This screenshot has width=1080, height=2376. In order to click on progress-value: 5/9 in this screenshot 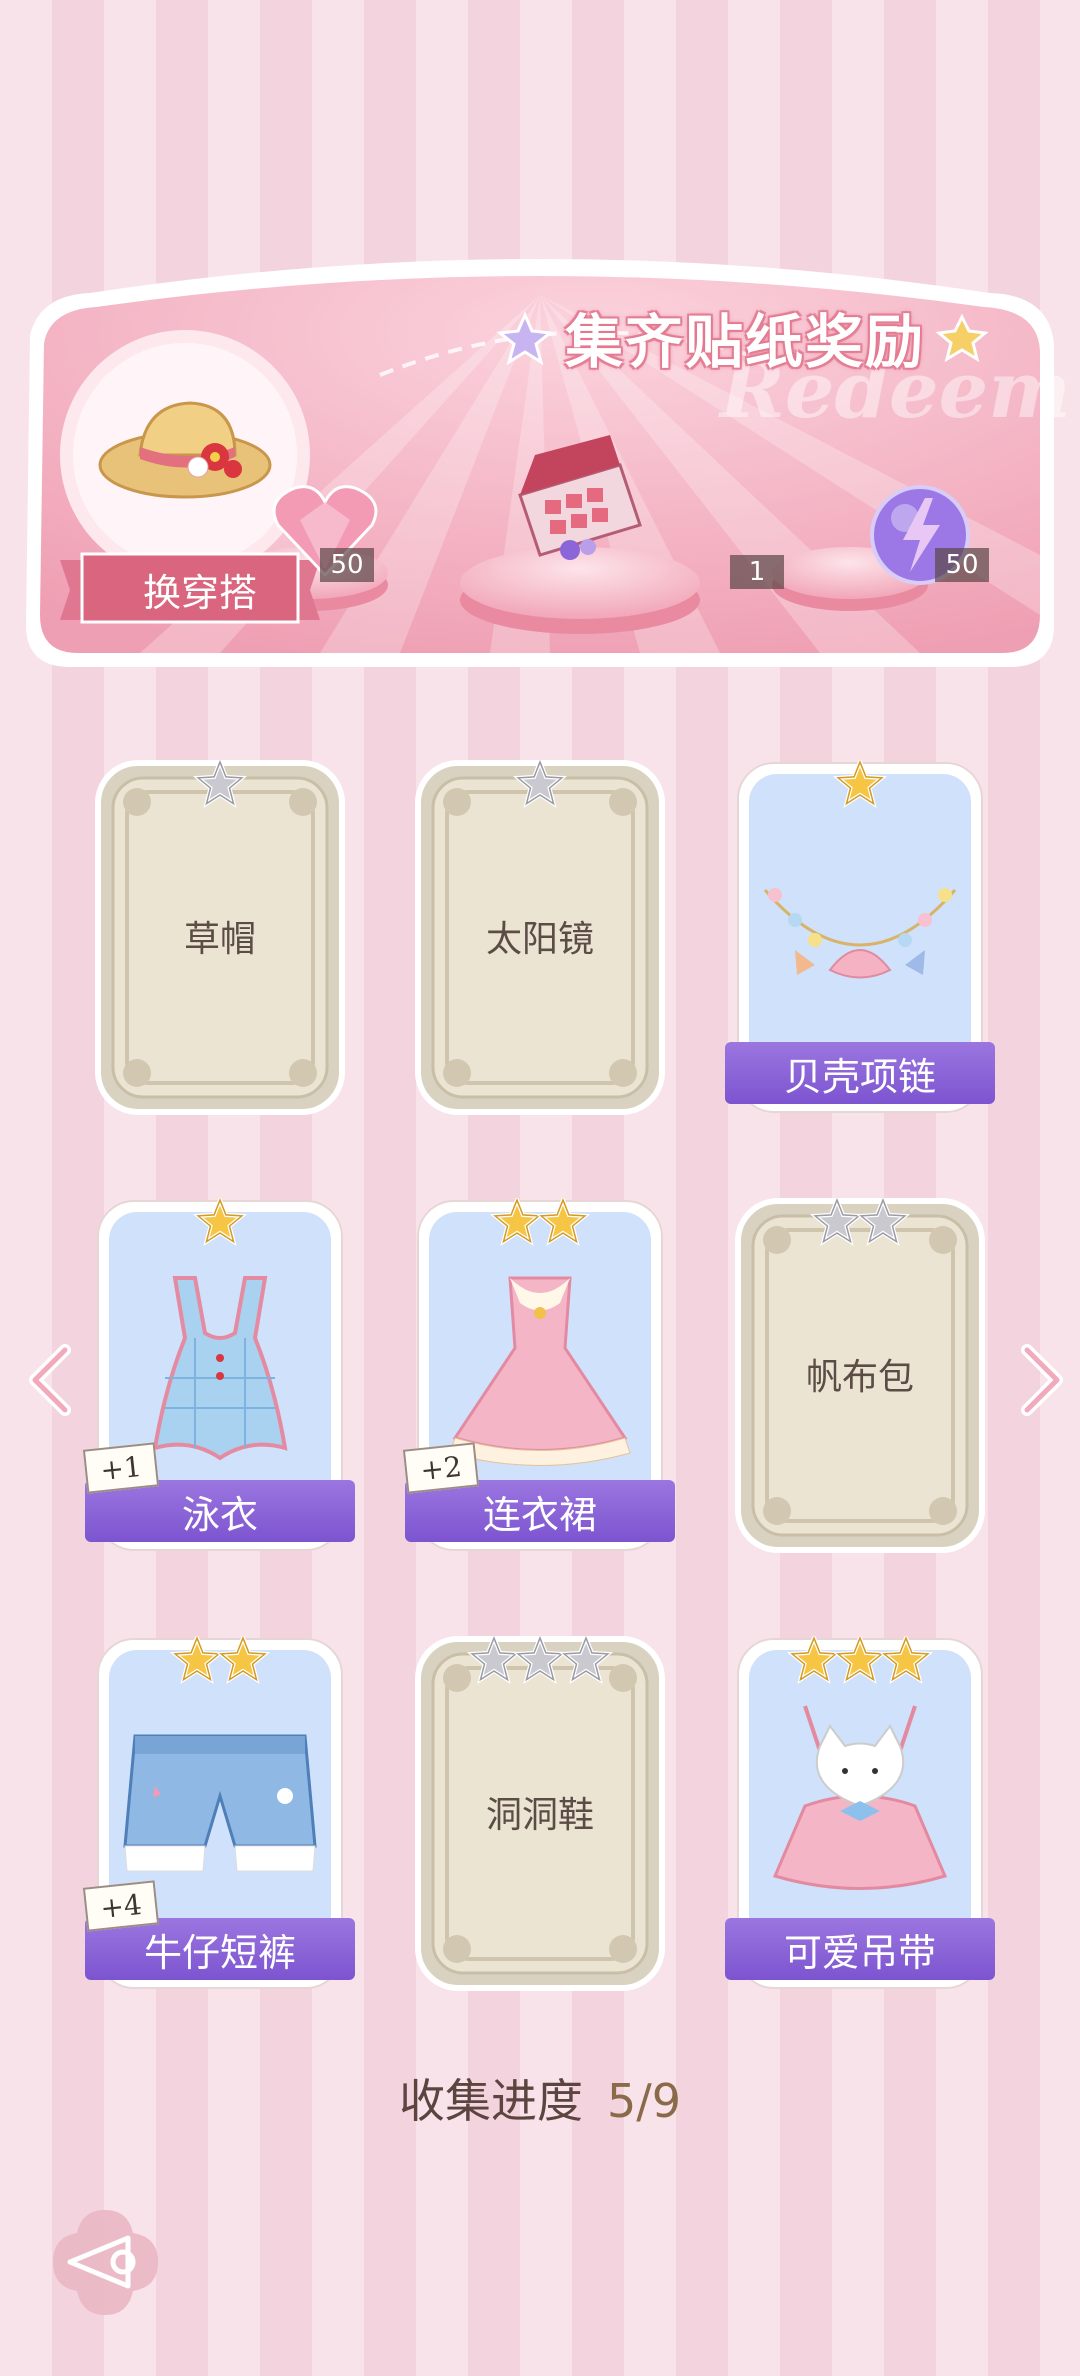, I will do `click(644, 2101)`.